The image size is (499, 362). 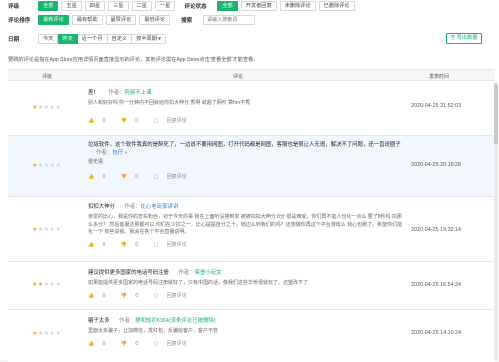 I want to click on status-option-all: 全部, so click(x=227, y=6).